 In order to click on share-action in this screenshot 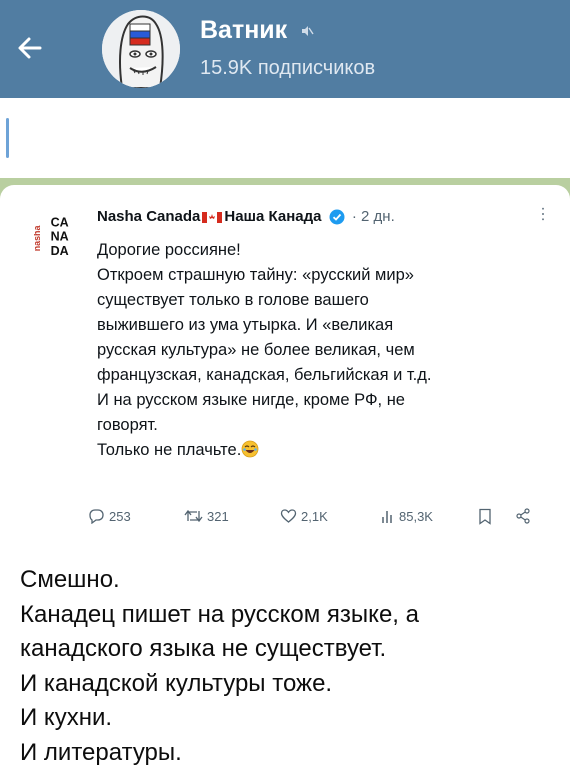, I will do `click(523, 516)`.